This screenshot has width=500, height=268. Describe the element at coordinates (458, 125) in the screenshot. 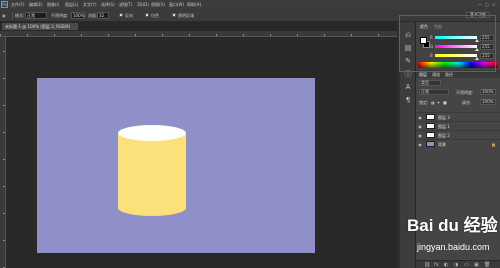

I see `layer-row: ◉ 图层 1` at that location.